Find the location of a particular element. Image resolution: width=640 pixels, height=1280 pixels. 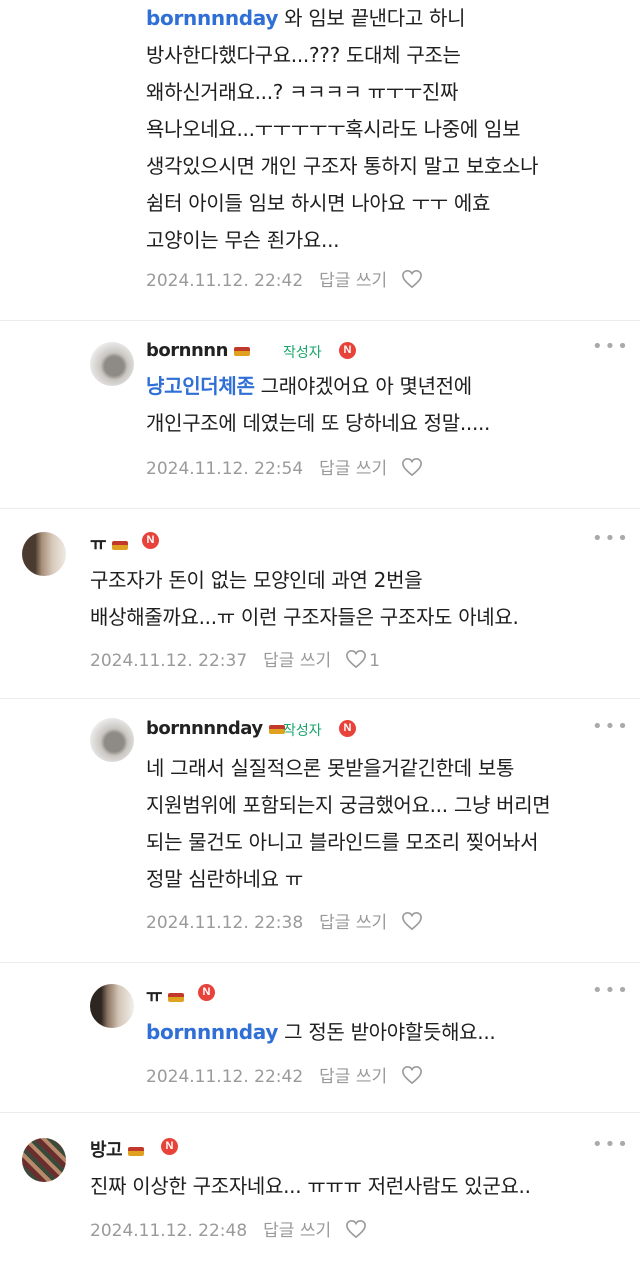

comment-text: 진짜 이상한 구조자네요... ㅠㅠㅠ 저런사람도 있군요.. is located at coordinates (360, 1186).